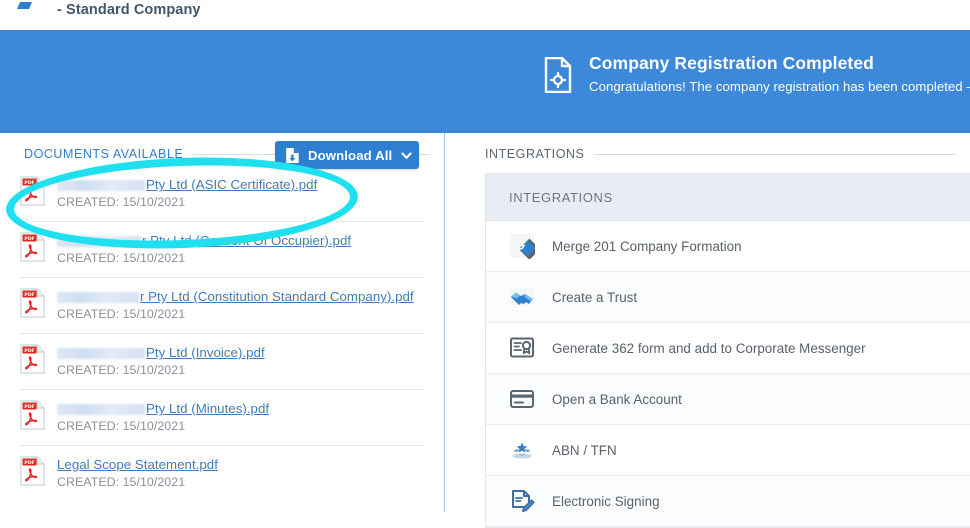  I want to click on integrations-card-title: INTEGRATIONS, so click(561, 197).